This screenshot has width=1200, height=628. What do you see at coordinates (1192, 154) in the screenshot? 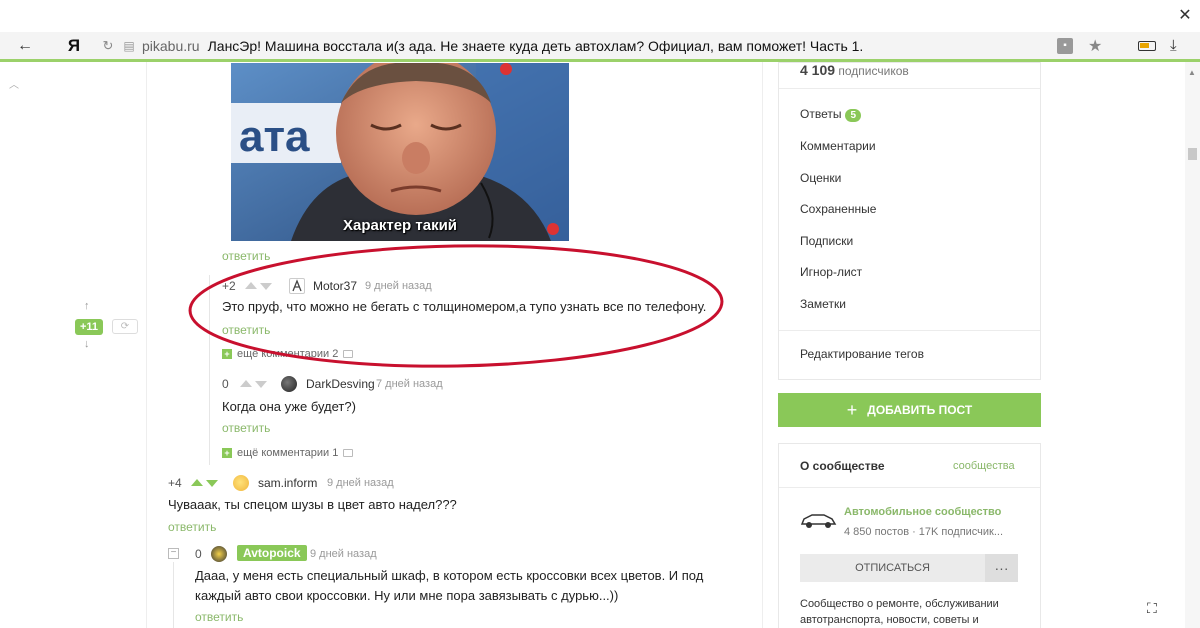
I see `scrollbar-thumb` at bounding box center [1192, 154].